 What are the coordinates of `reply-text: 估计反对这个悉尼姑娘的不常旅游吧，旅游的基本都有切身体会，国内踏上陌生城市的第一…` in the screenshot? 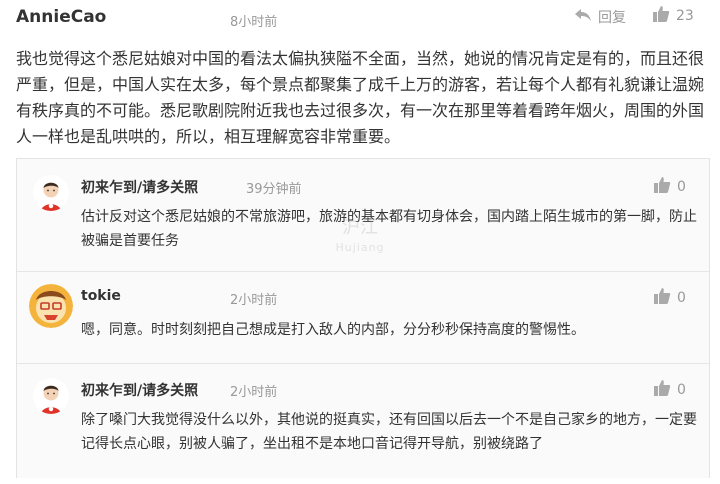 It's located at (389, 229).